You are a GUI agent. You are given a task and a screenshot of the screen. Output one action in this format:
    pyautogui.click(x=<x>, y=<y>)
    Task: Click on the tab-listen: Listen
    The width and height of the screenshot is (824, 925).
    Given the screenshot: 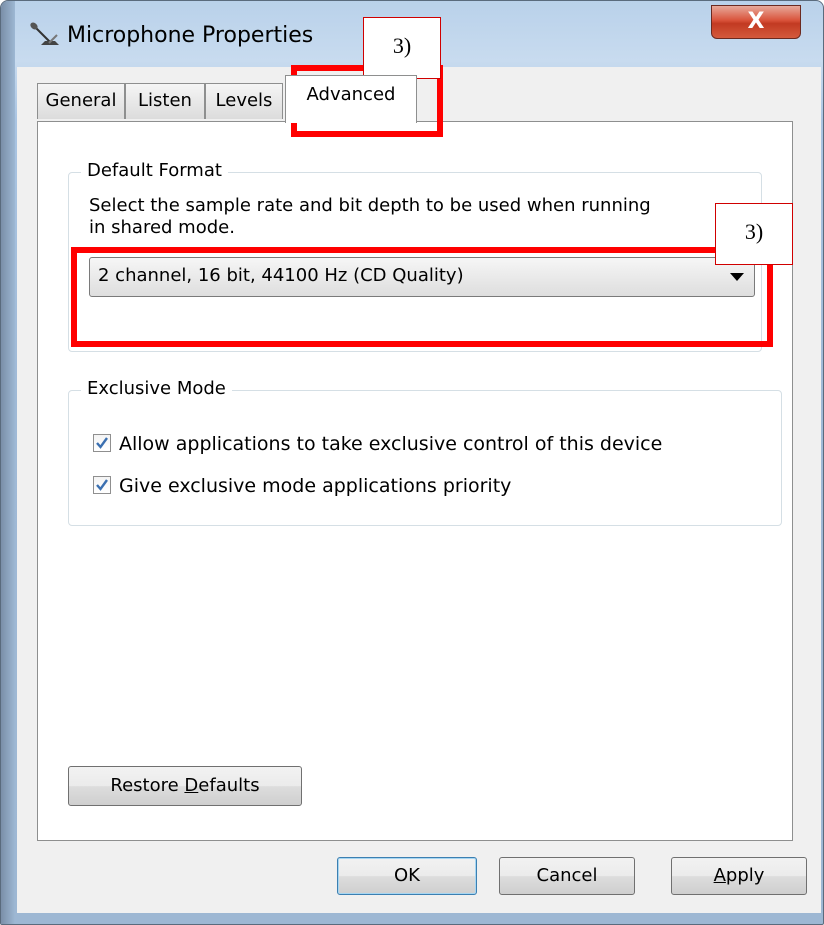 What is the action you would take?
    pyautogui.click(x=165, y=101)
    